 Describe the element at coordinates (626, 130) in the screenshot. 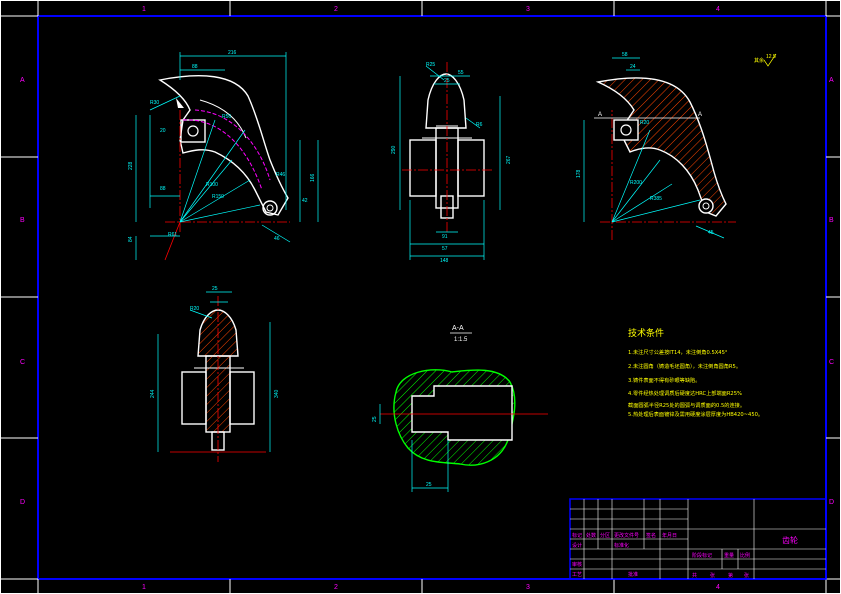

I see `claw-right-block` at that location.